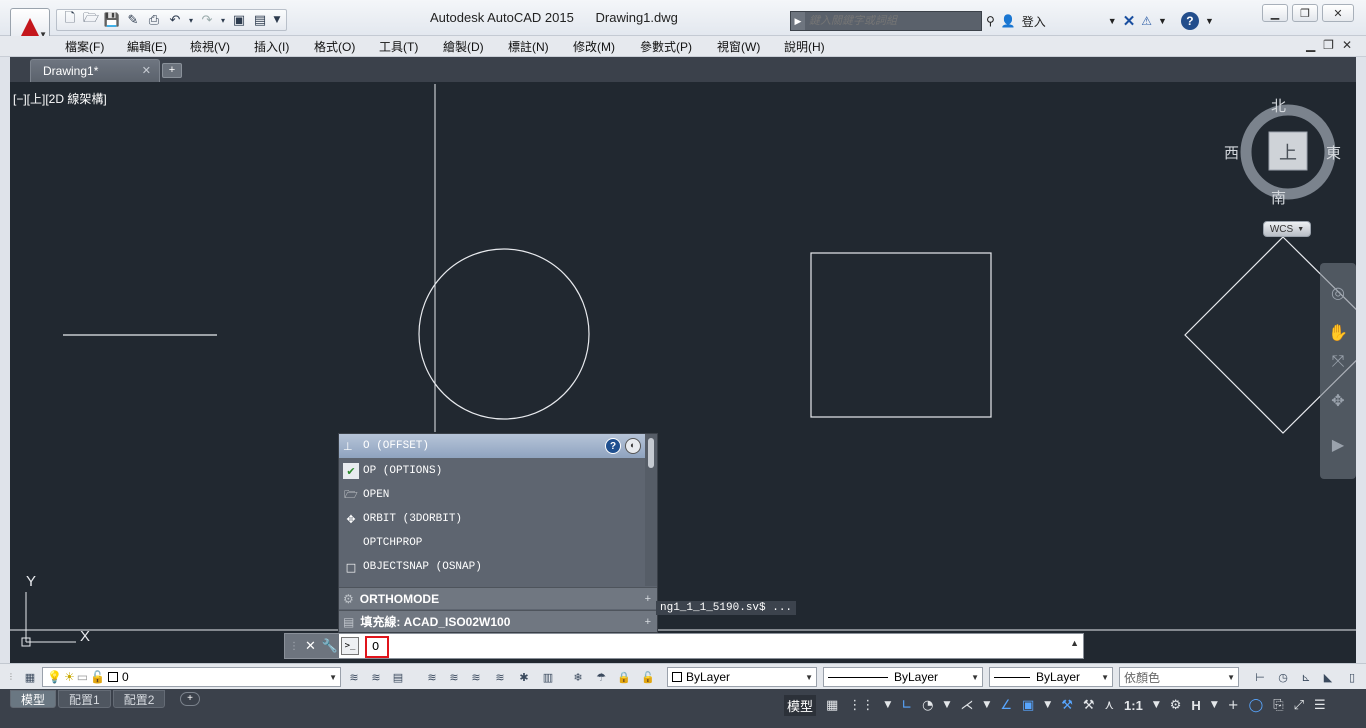 This screenshot has height=728, width=1366. Describe the element at coordinates (463, 46) in the screenshot. I see `menu-item-draw: 繪製(D)` at that location.